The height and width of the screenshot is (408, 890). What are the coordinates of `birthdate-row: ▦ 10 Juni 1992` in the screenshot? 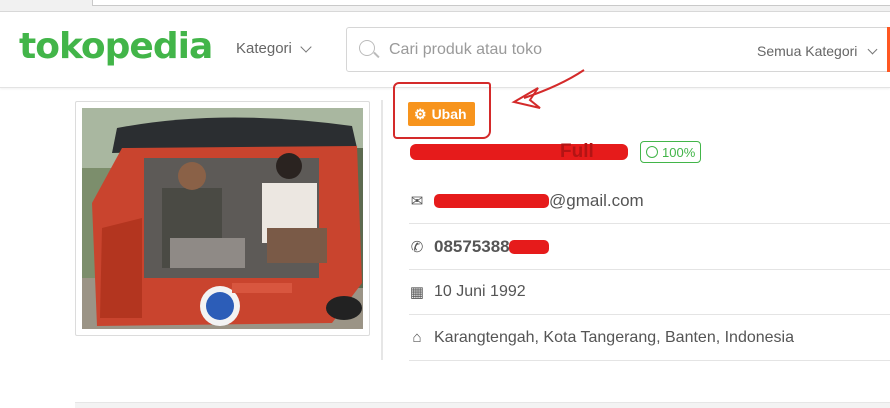 It's located at (649, 292).